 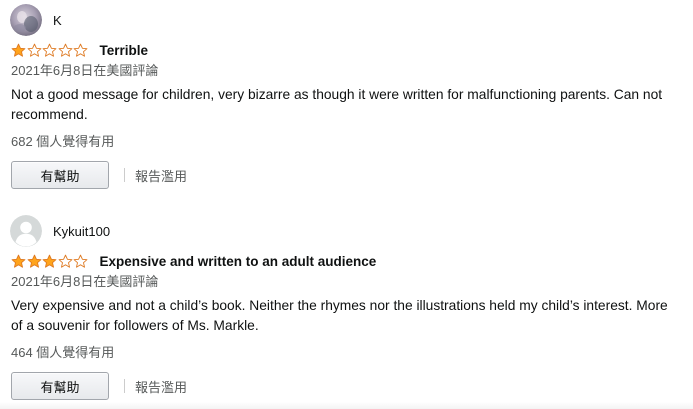 What do you see at coordinates (26, 20) in the screenshot?
I see `avatar-photo-icon` at bounding box center [26, 20].